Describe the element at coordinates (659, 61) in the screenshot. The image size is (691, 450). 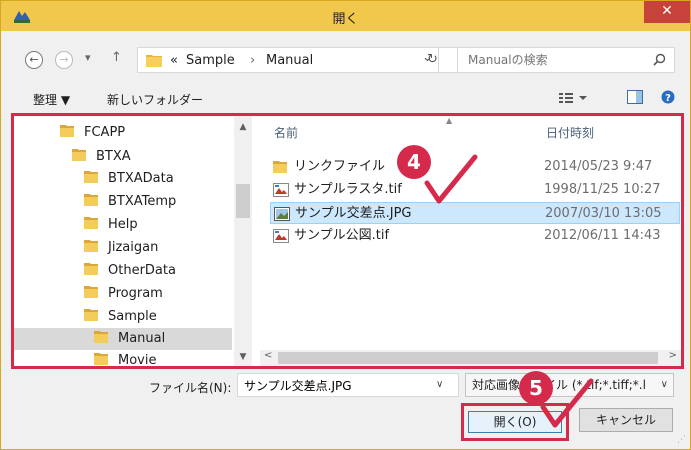
I see `search-icon` at that location.